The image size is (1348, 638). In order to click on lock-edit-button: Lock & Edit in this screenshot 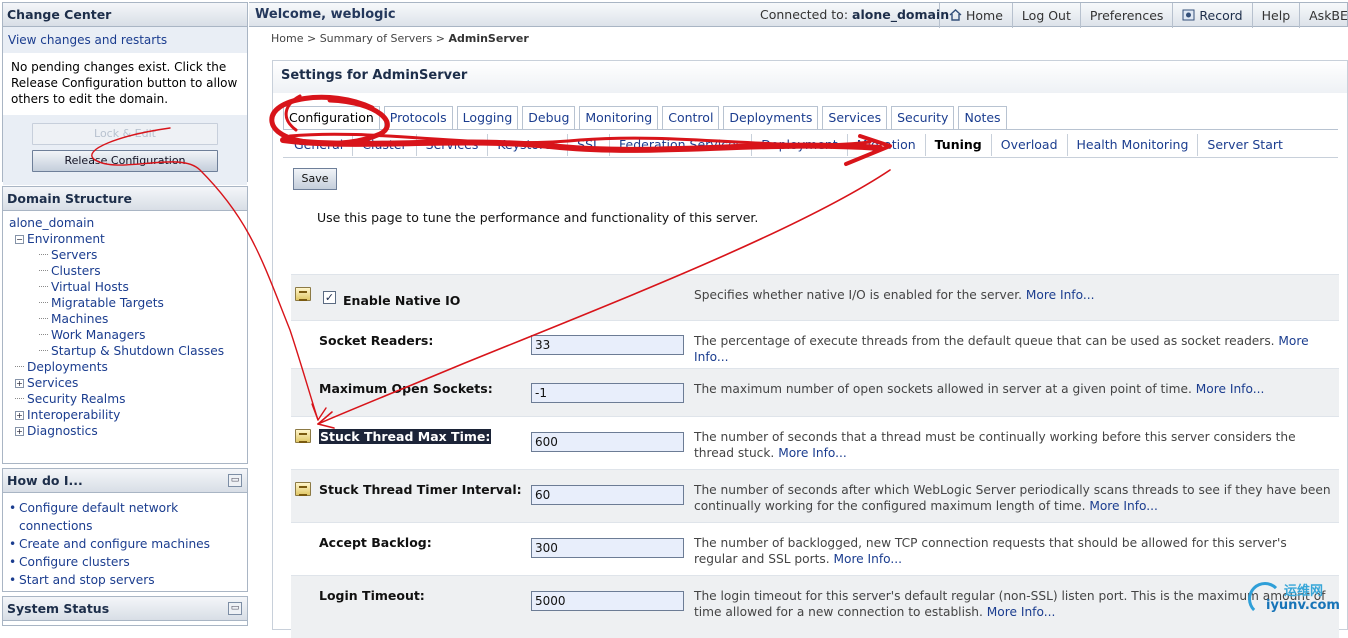, I will do `click(125, 134)`.